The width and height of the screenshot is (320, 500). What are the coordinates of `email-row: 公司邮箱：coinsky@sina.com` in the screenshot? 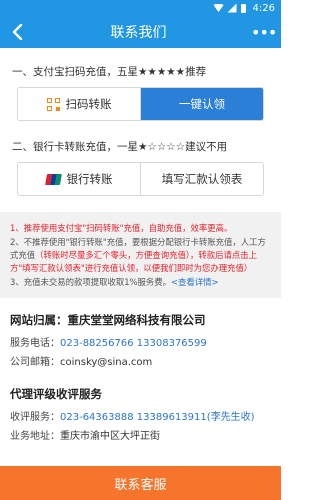 It's located at (140, 362).